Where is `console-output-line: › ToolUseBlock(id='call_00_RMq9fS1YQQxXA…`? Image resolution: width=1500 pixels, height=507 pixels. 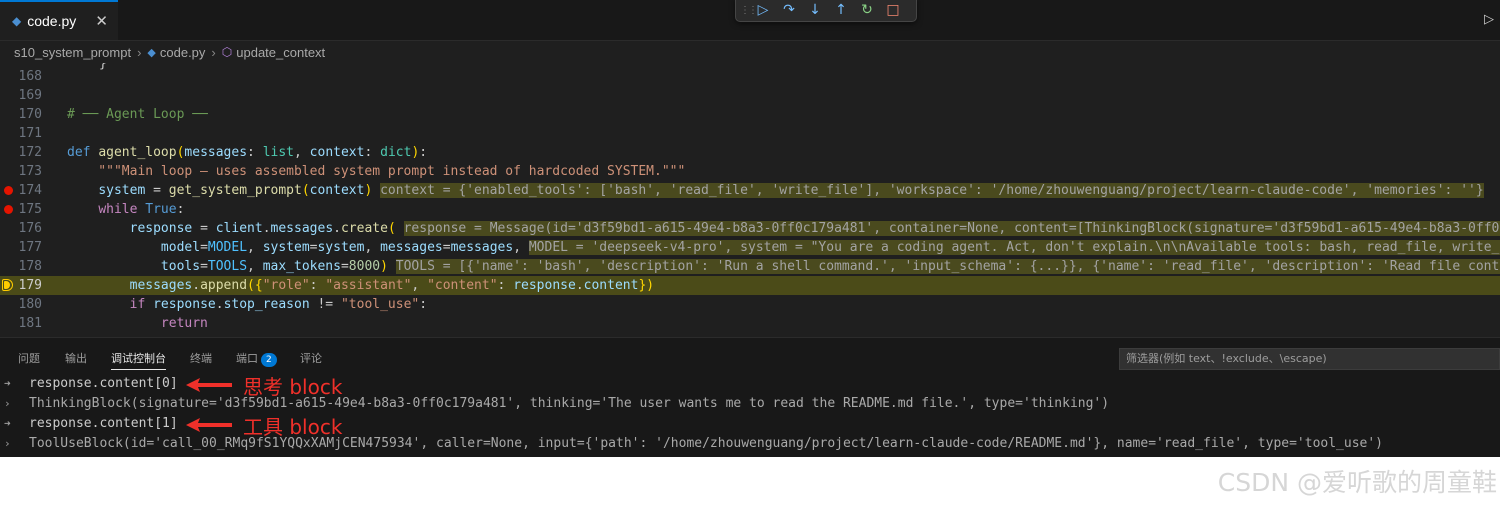 console-output-line: › ToolUseBlock(id='call_00_RMq9fS1YQQxXA… is located at coordinates (750, 444).